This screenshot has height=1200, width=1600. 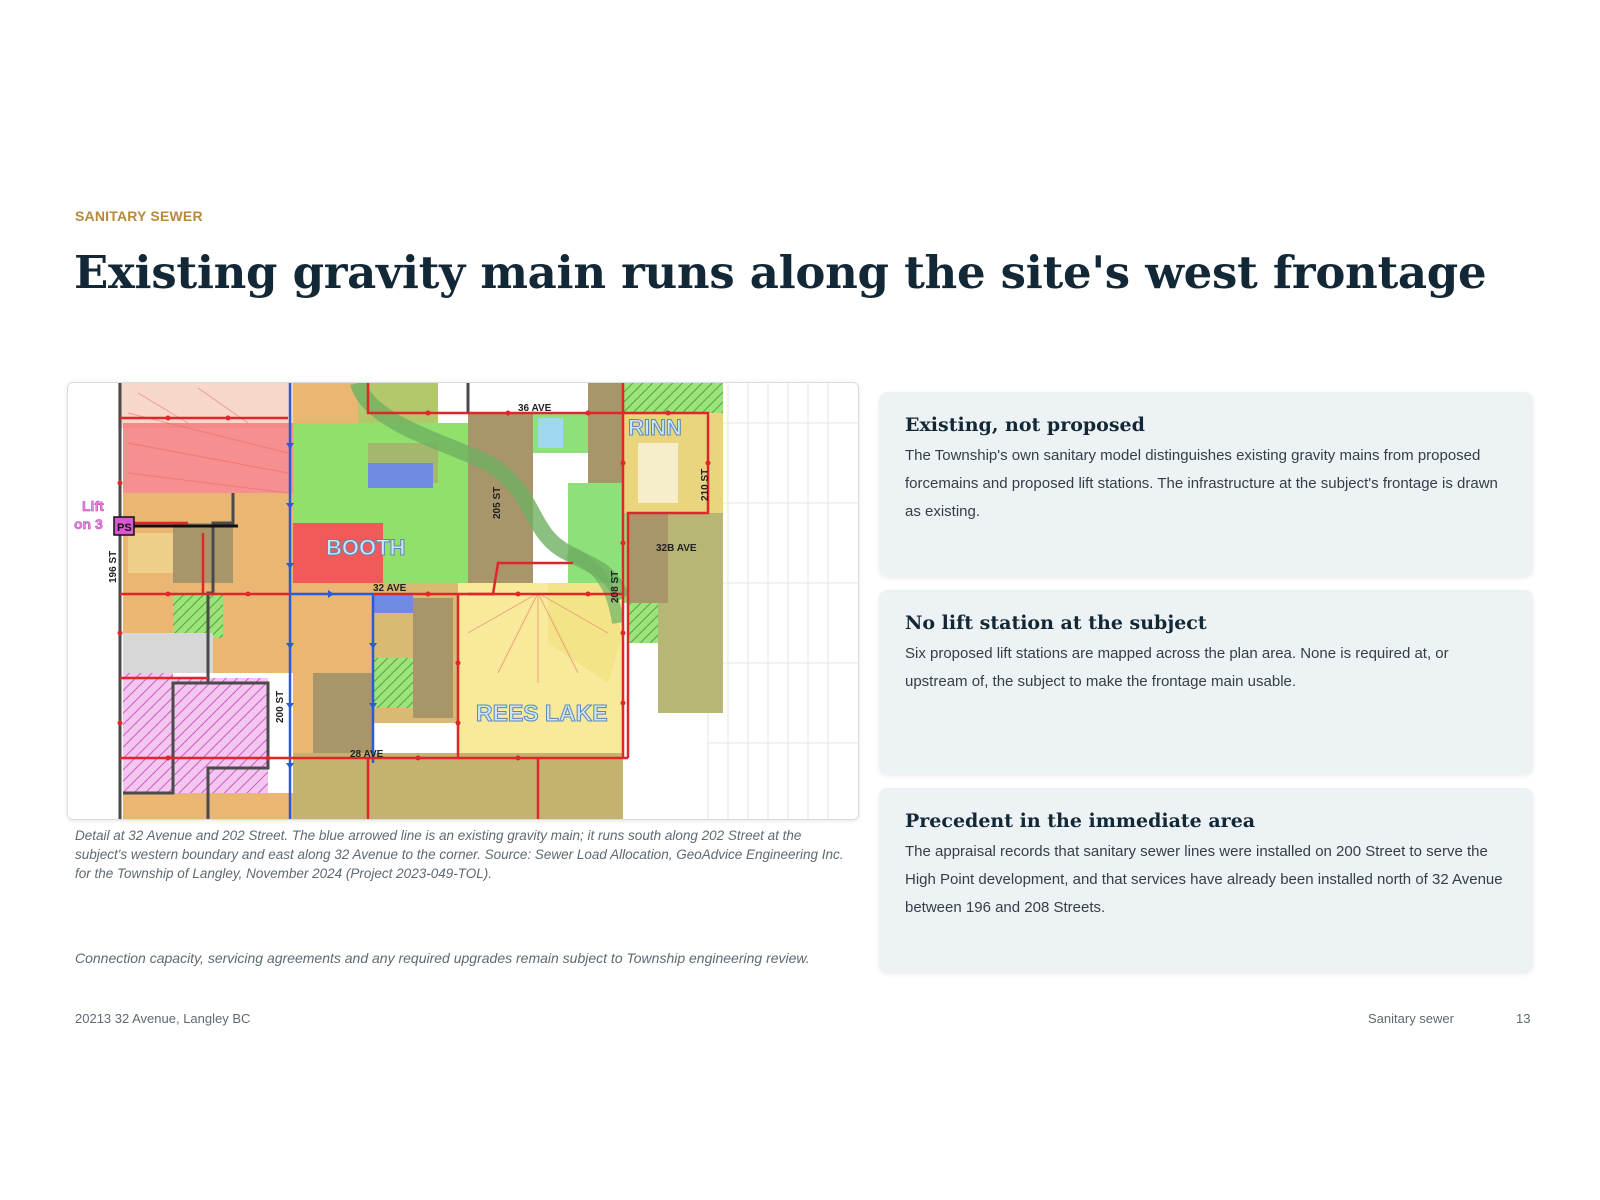 I want to click on street-196-st: 196 ST, so click(x=113, y=567).